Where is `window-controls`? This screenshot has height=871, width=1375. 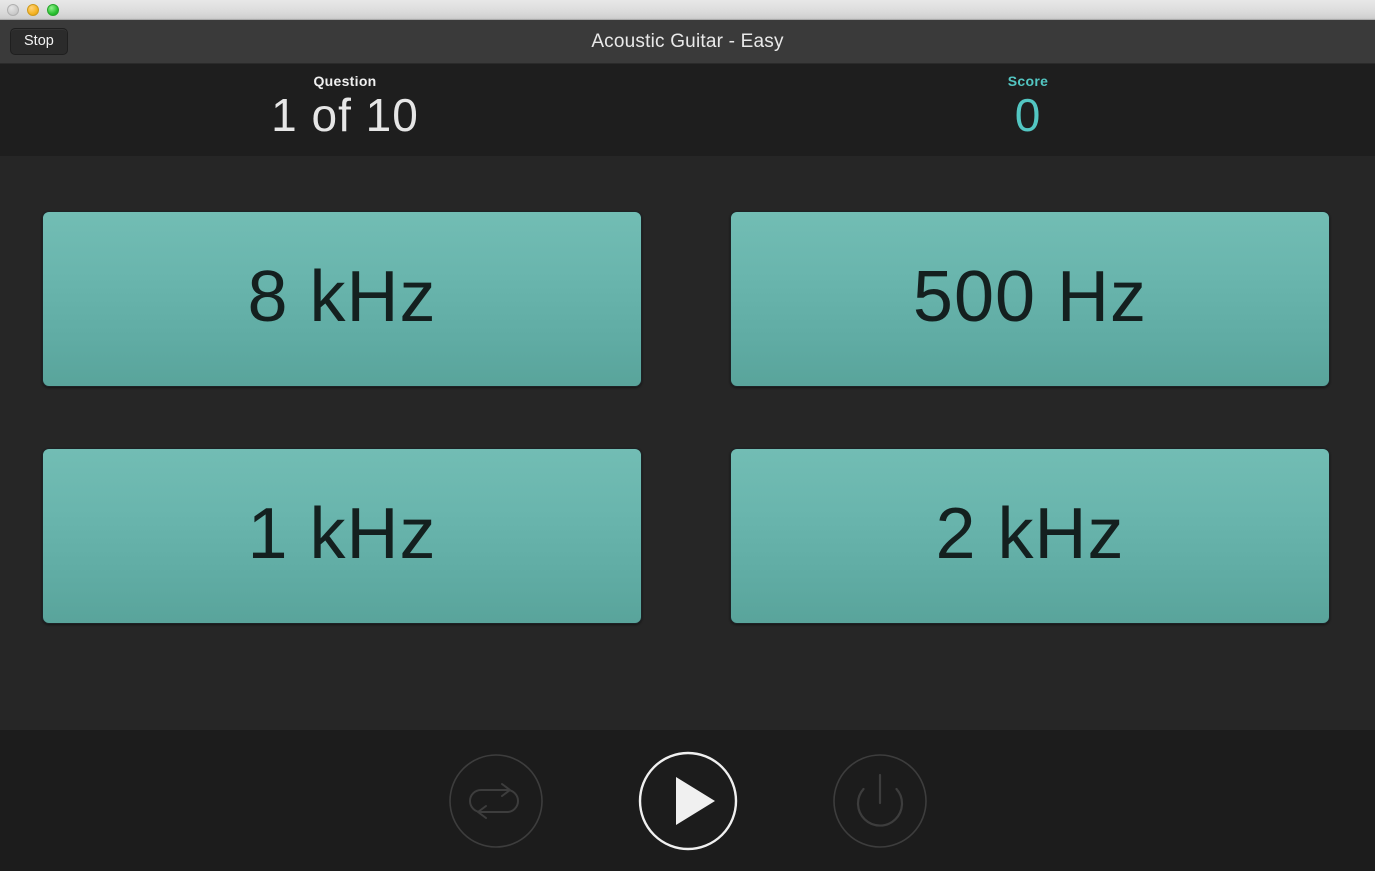 window-controls is located at coordinates (33, 10).